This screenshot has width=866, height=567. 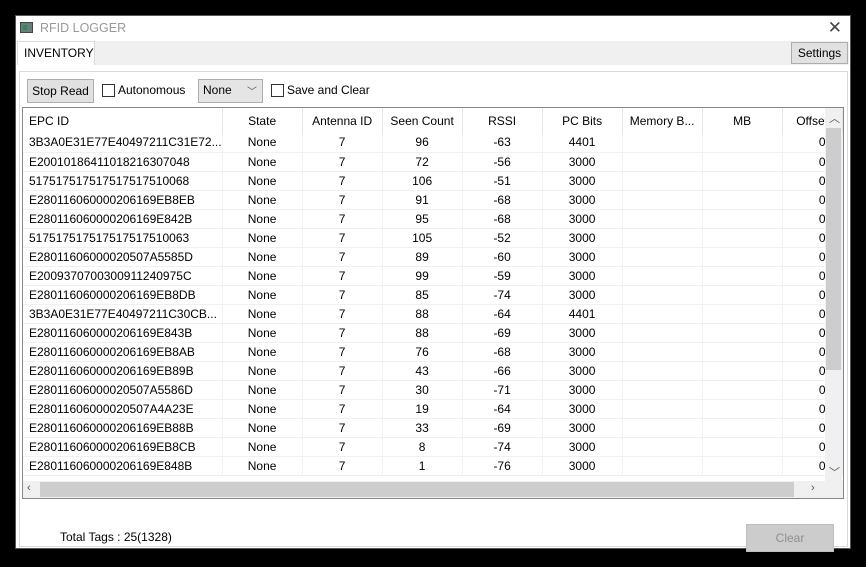 I want to click on table-cell: 95, so click(x=422, y=219).